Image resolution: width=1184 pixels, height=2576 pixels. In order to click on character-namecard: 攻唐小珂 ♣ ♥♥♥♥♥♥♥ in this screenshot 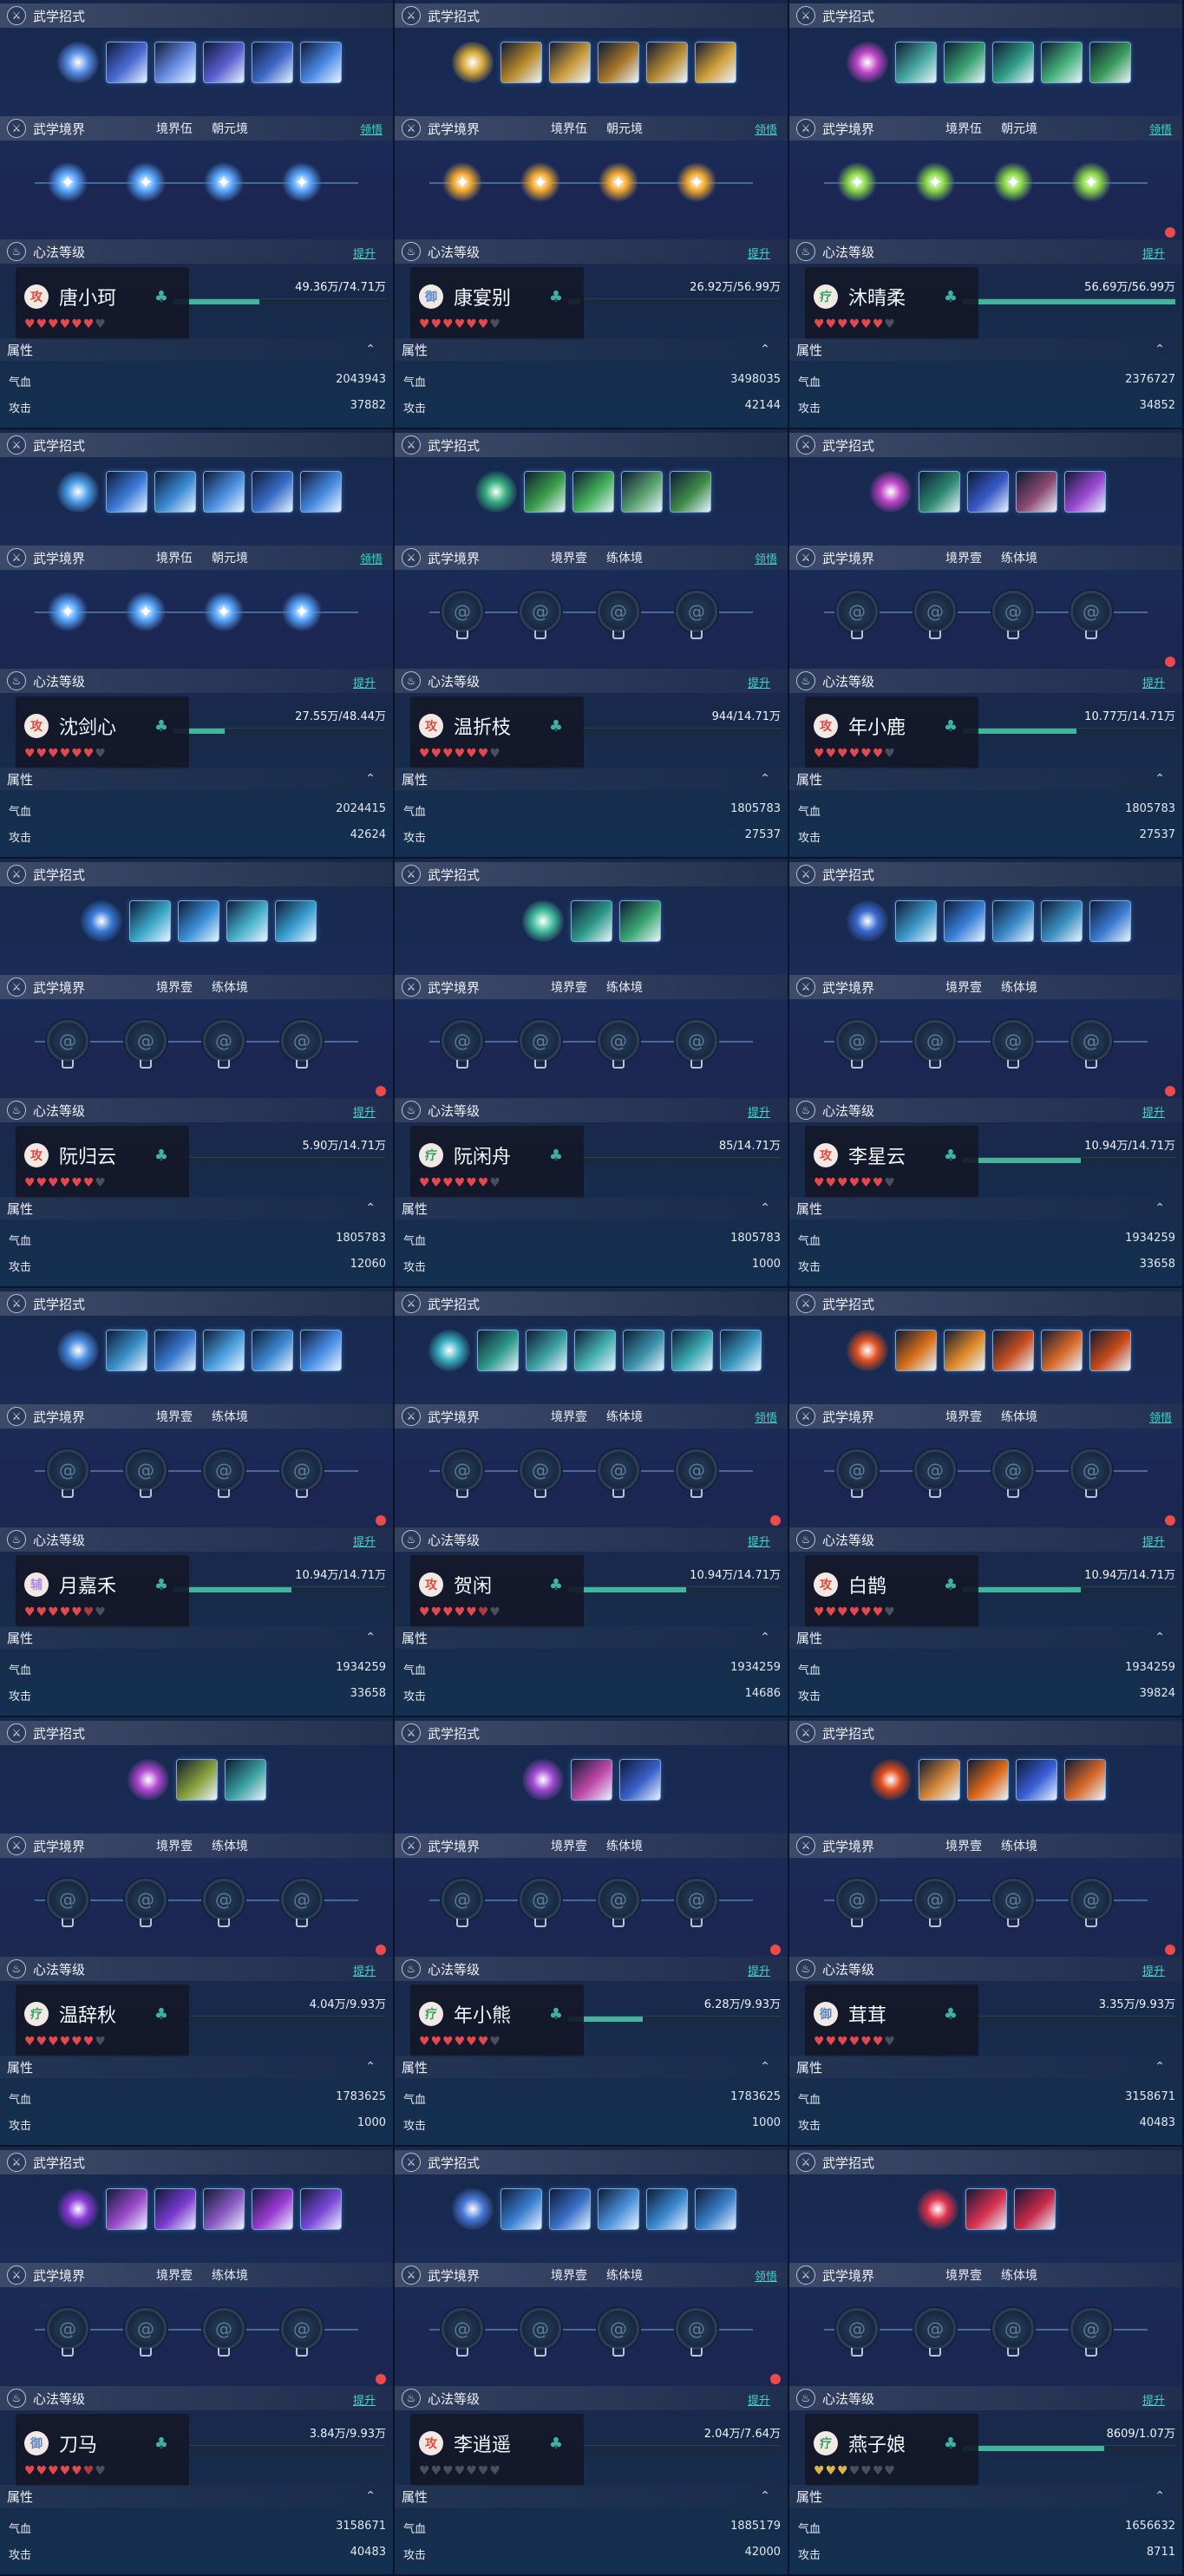, I will do `click(103, 303)`.